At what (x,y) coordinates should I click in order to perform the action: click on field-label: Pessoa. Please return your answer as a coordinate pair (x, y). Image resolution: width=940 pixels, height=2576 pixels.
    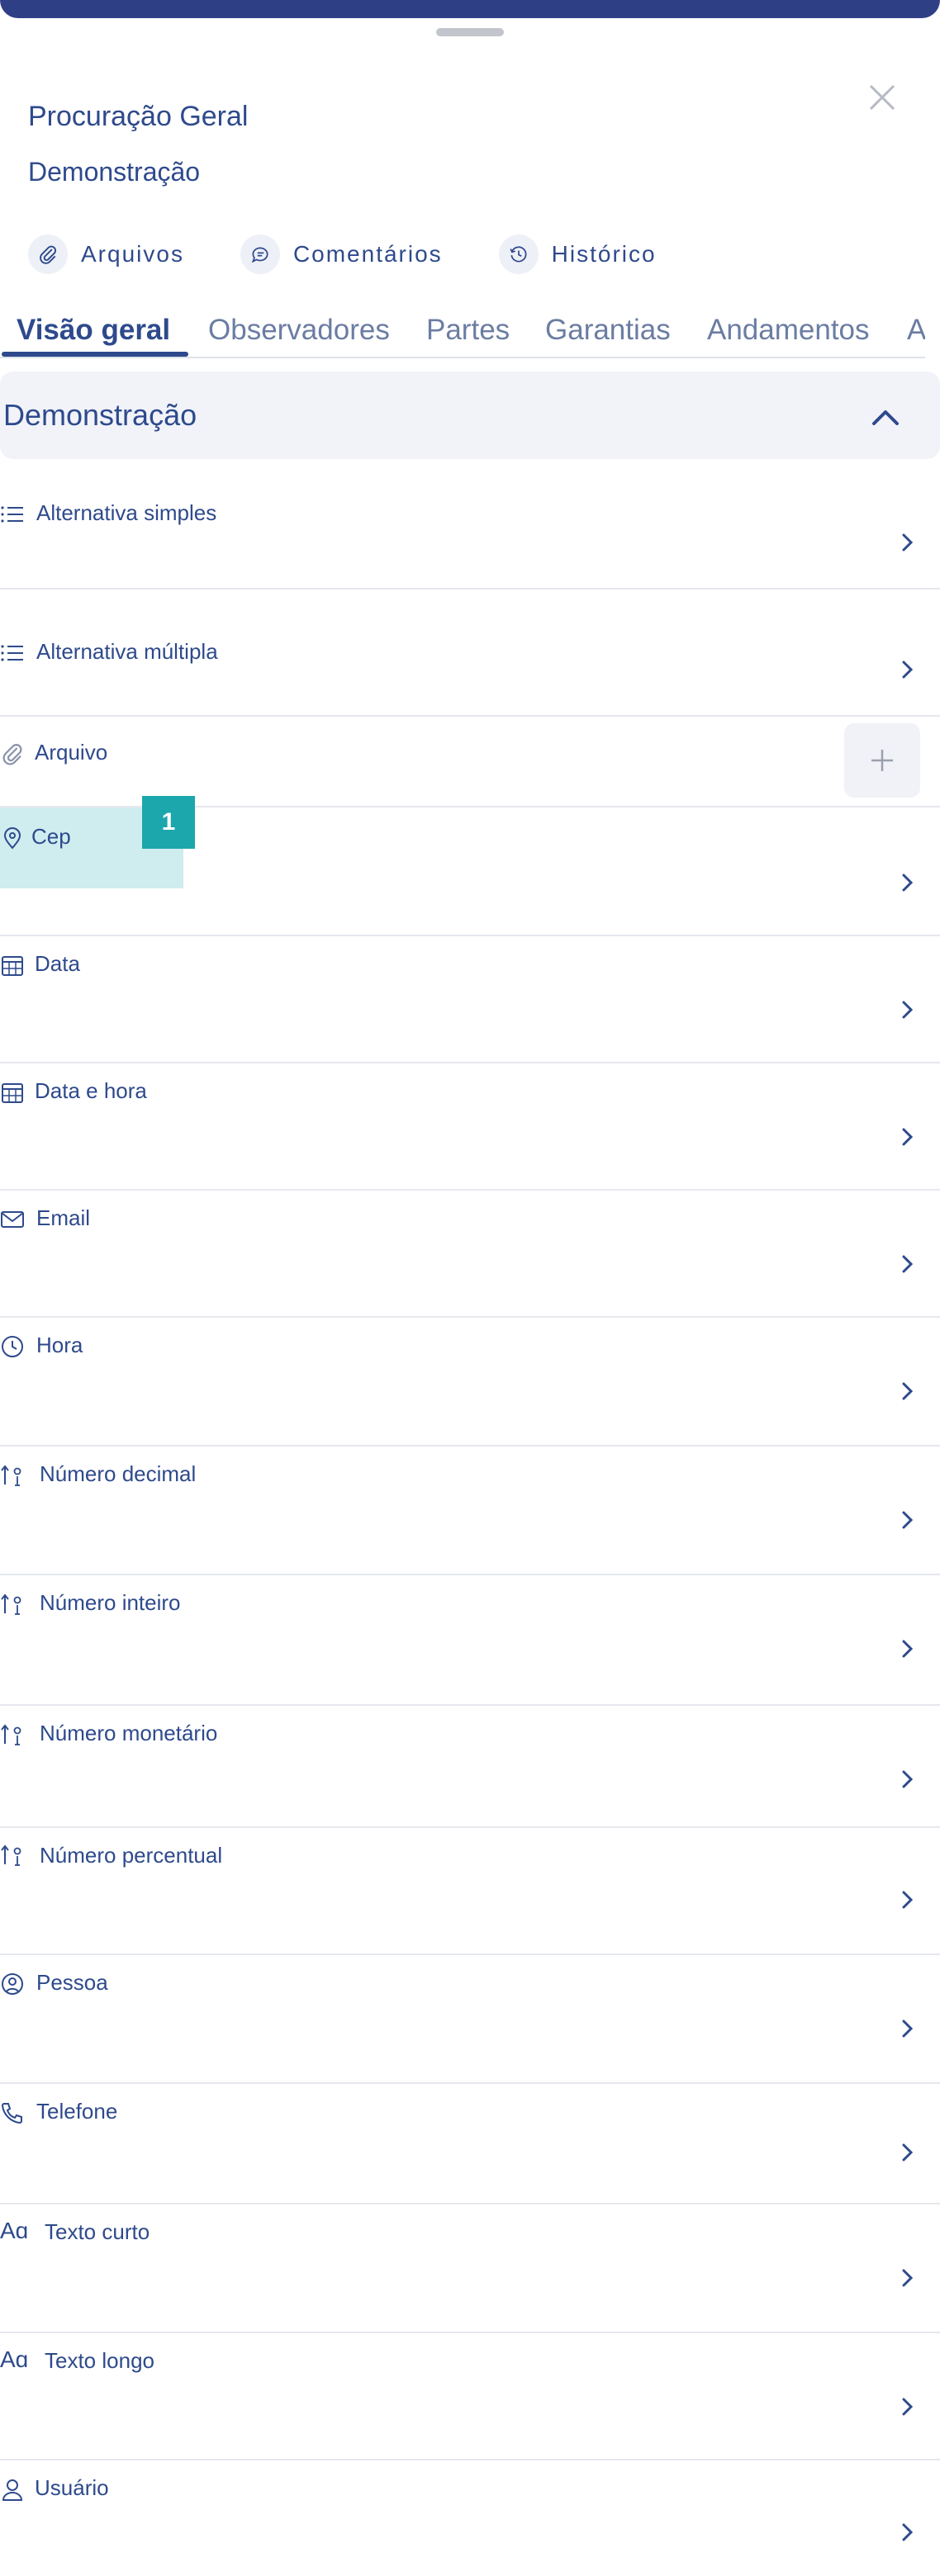
    Looking at the image, I should click on (72, 1982).